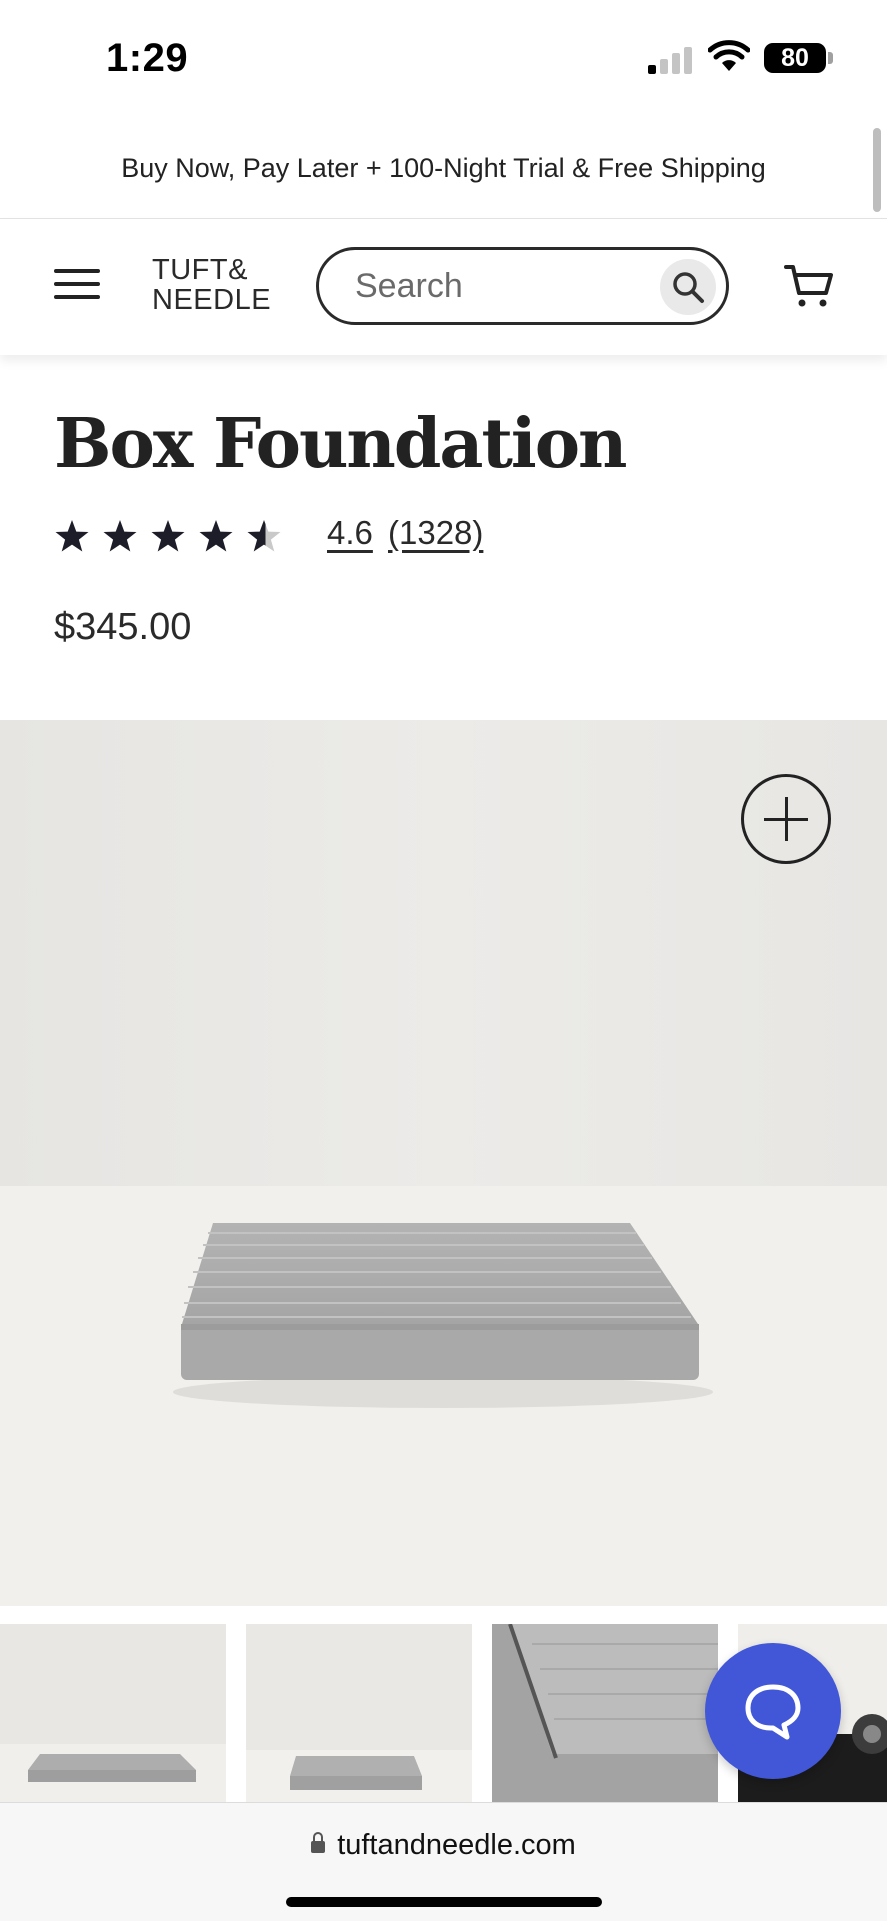 The width and height of the screenshot is (887, 1921). What do you see at coordinates (350, 533) in the screenshot?
I see `rating-value-link: 4.6` at bounding box center [350, 533].